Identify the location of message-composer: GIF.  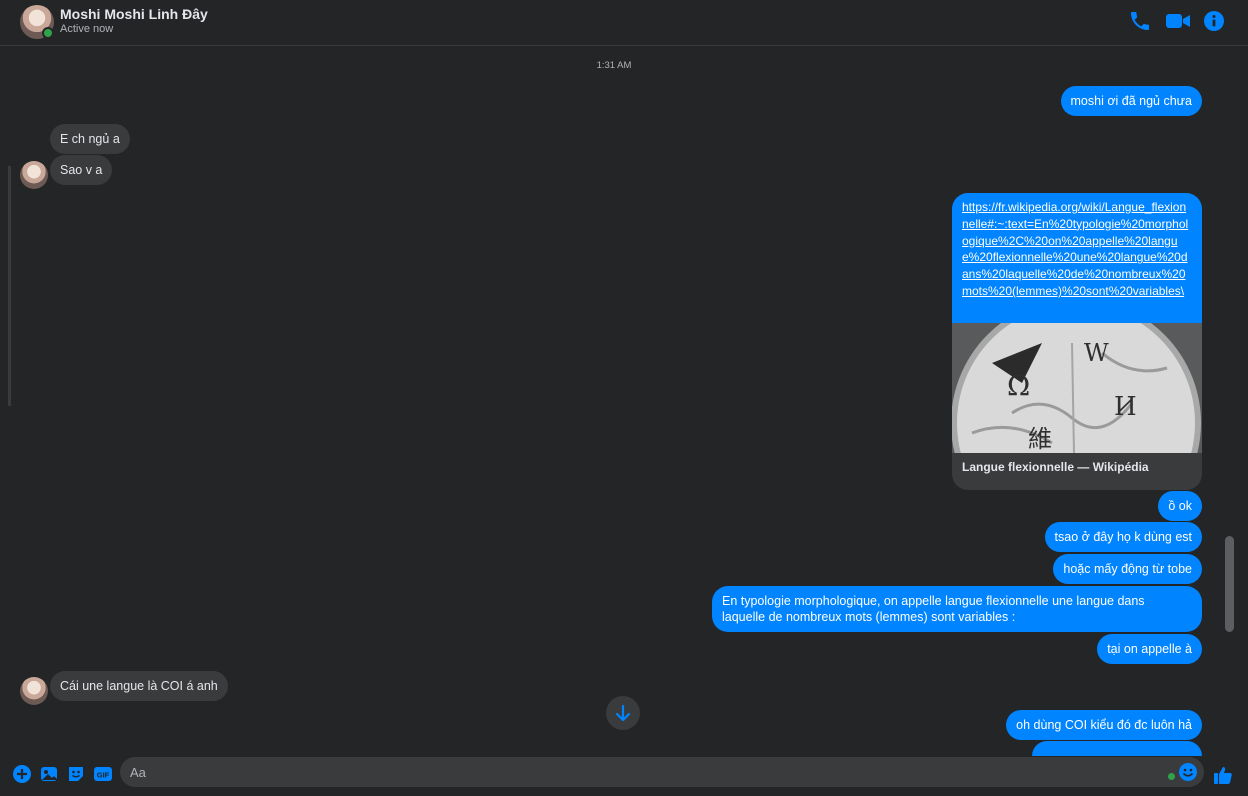
(624, 776).